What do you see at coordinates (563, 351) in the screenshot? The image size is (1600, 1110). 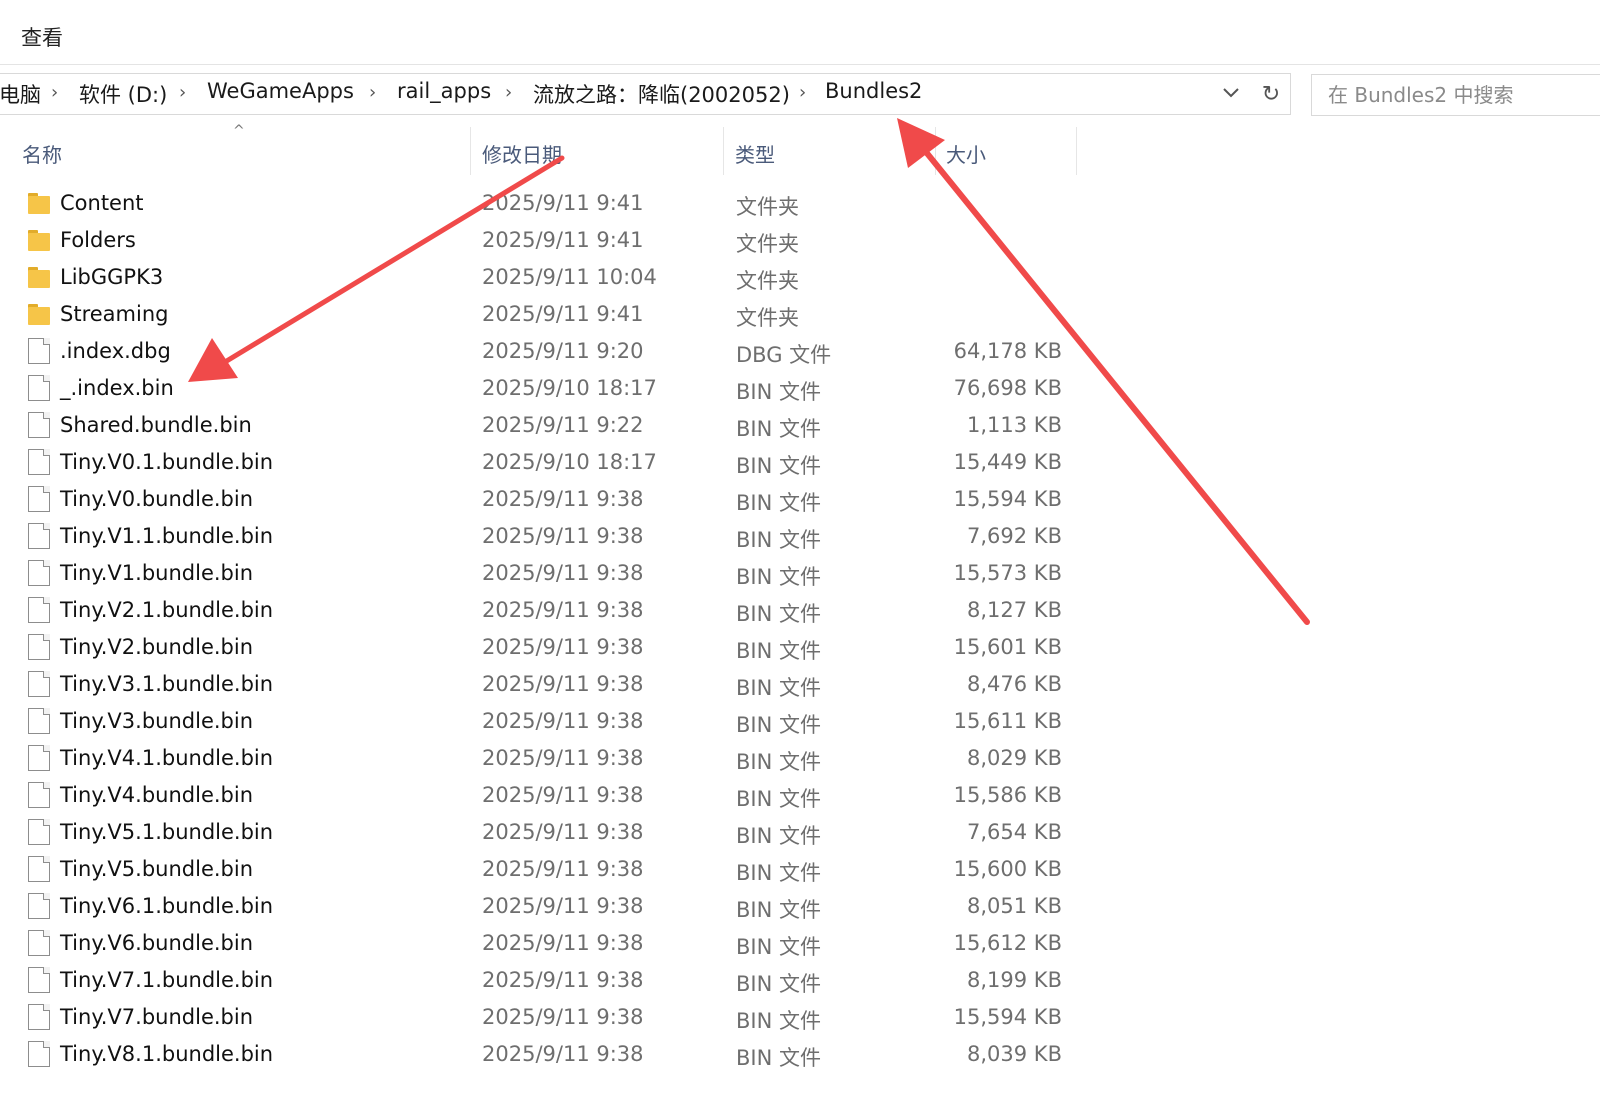 I see `file-date: 2025/9/11 9:20` at bounding box center [563, 351].